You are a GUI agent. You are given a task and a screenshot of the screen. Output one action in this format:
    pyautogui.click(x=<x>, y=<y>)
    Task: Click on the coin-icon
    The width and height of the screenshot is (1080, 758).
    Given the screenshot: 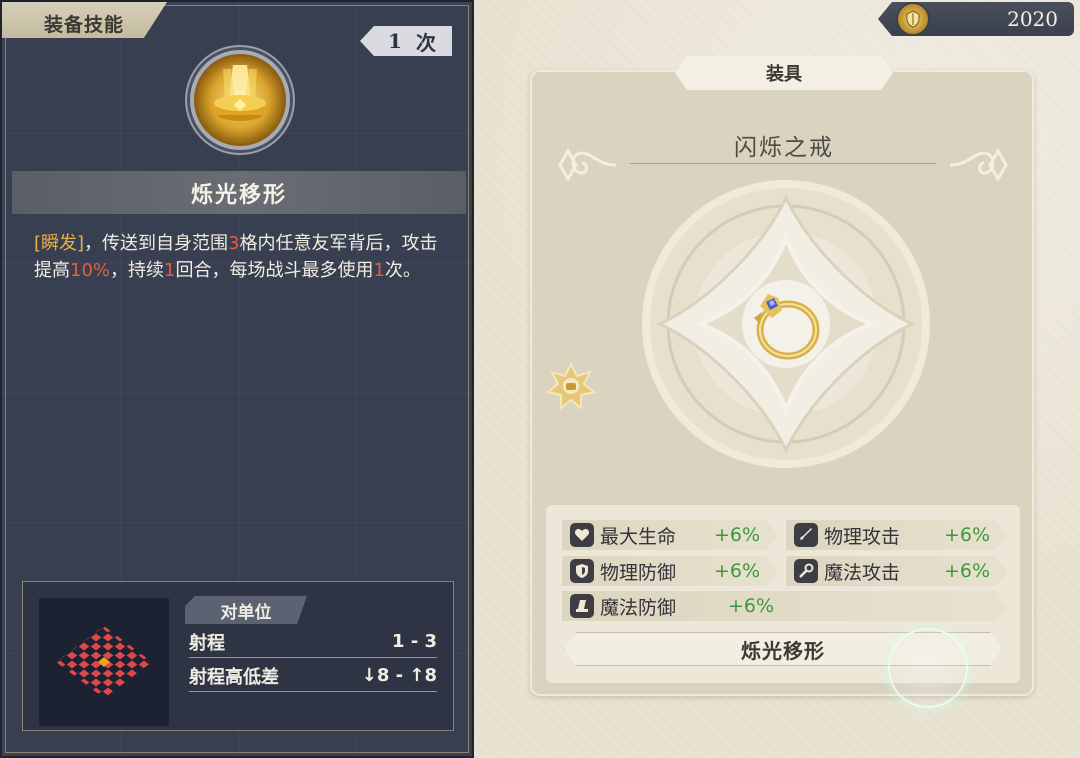 What is the action you would take?
    pyautogui.click(x=913, y=19)
    